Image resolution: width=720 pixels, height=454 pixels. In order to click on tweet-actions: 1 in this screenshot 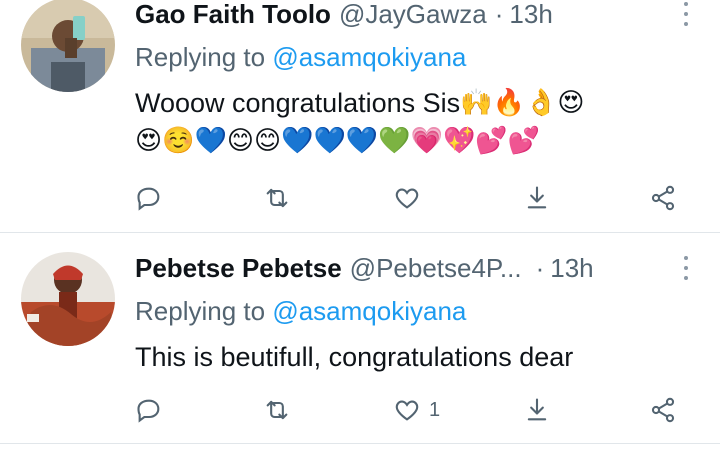, I will do `click(415, 410)`.